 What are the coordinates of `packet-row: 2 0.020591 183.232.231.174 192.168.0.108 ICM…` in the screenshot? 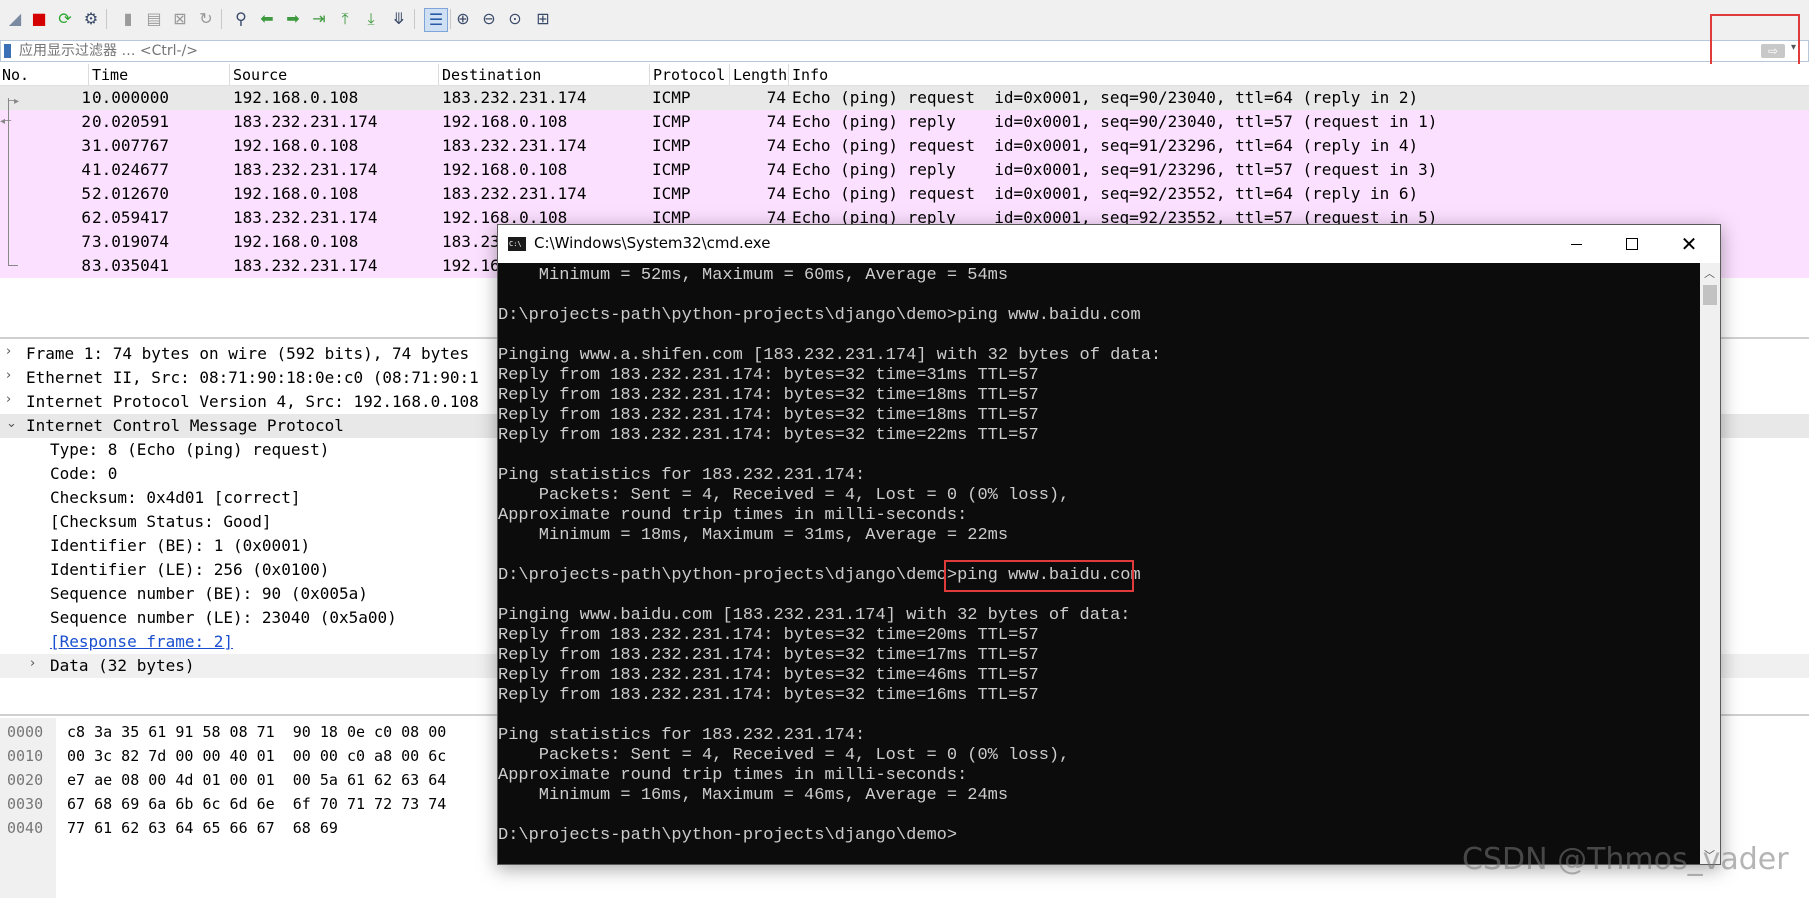 It's located at (904, 122).